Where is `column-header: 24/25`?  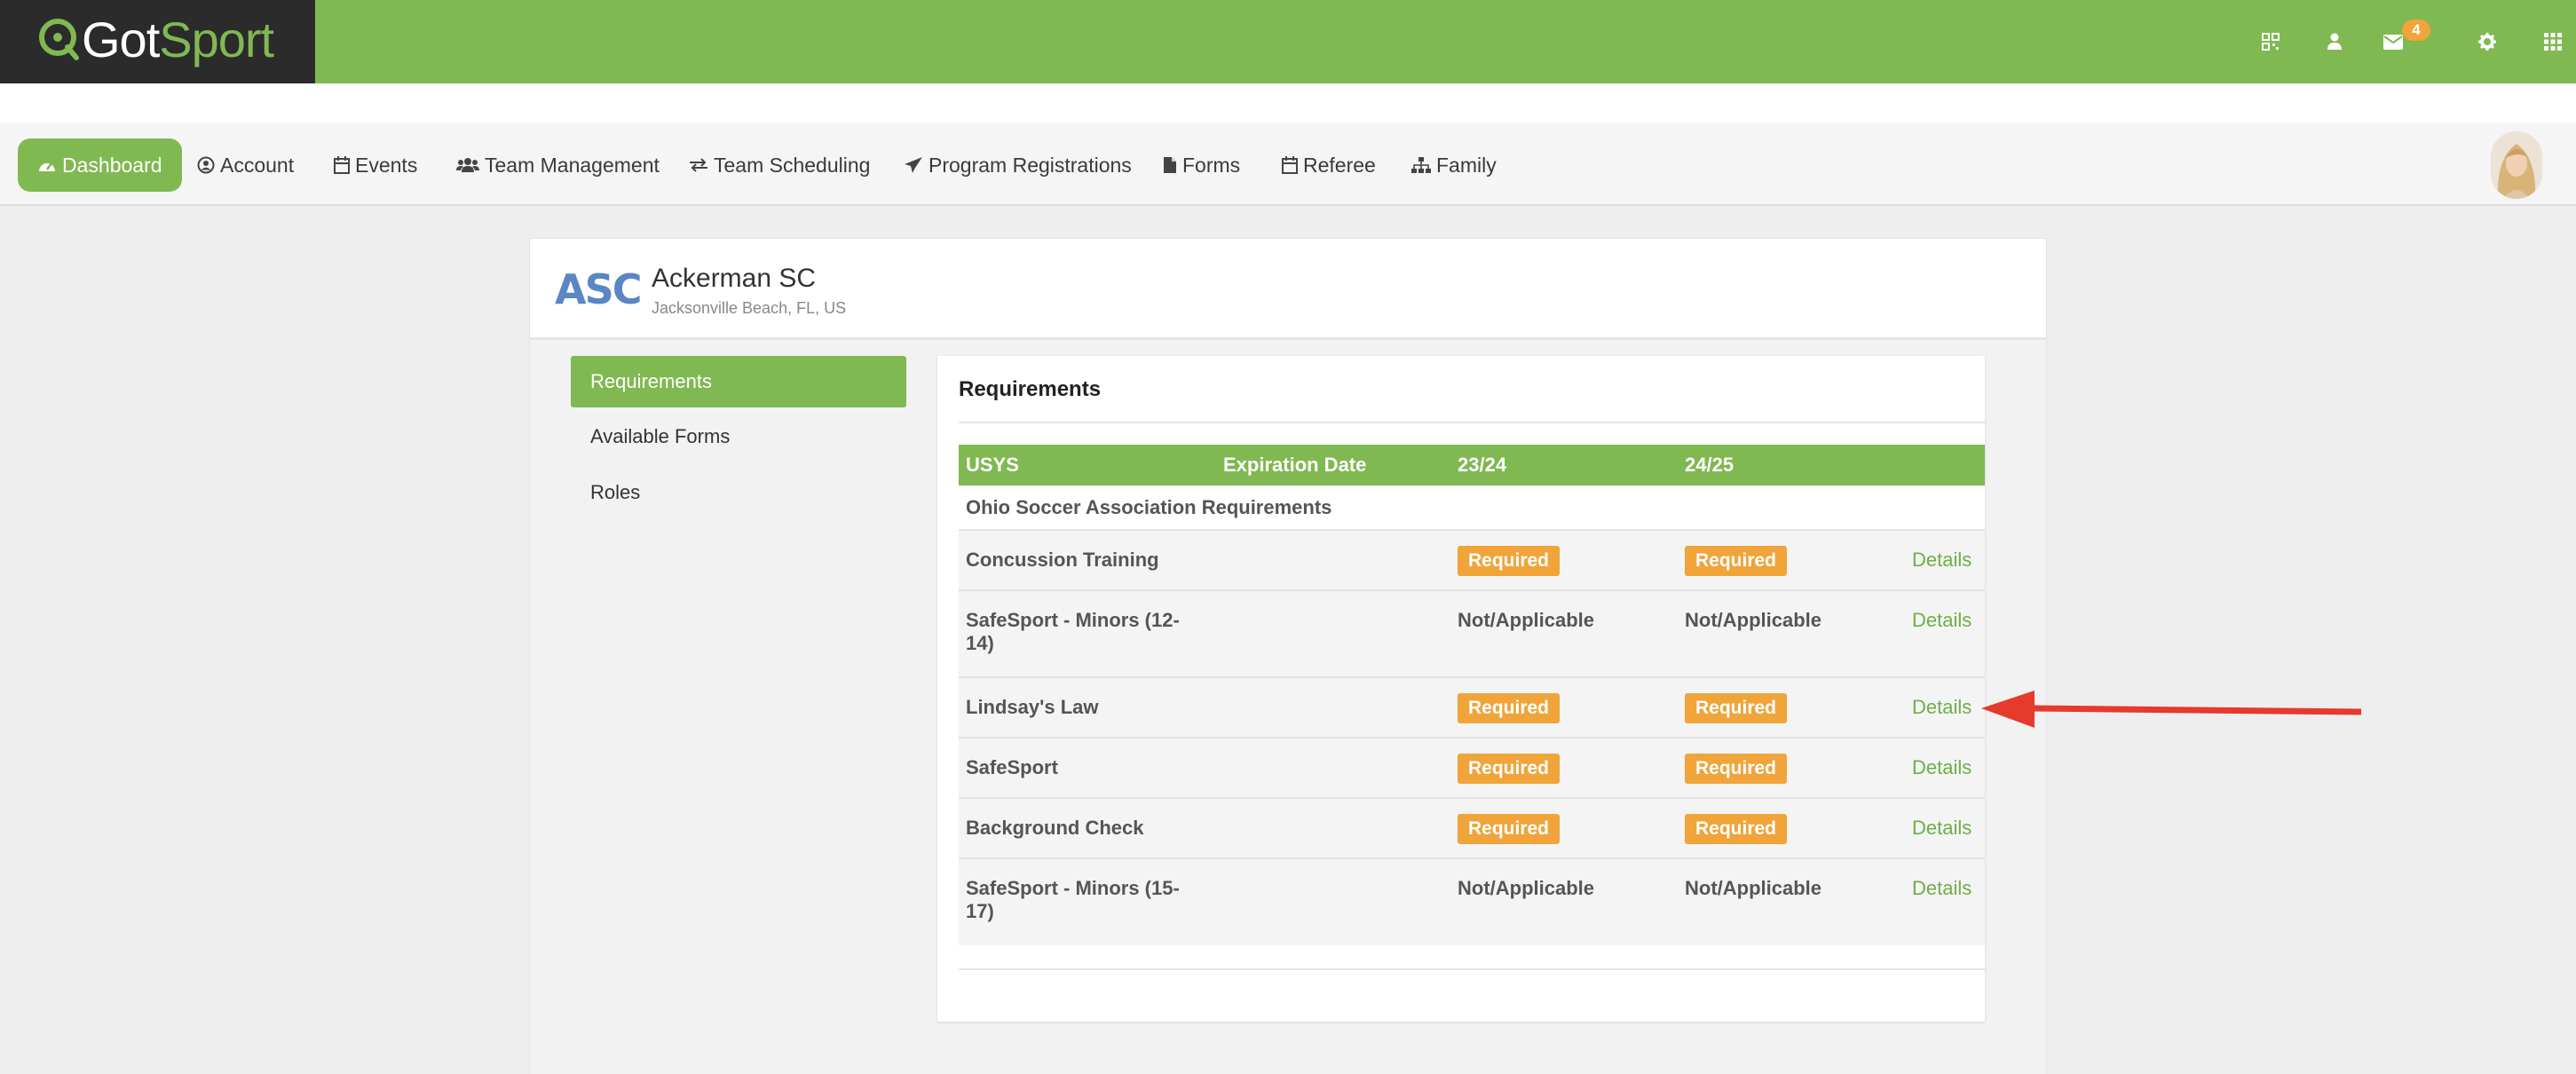 column-header: 24/25 is located at coordinates (1791, 465).